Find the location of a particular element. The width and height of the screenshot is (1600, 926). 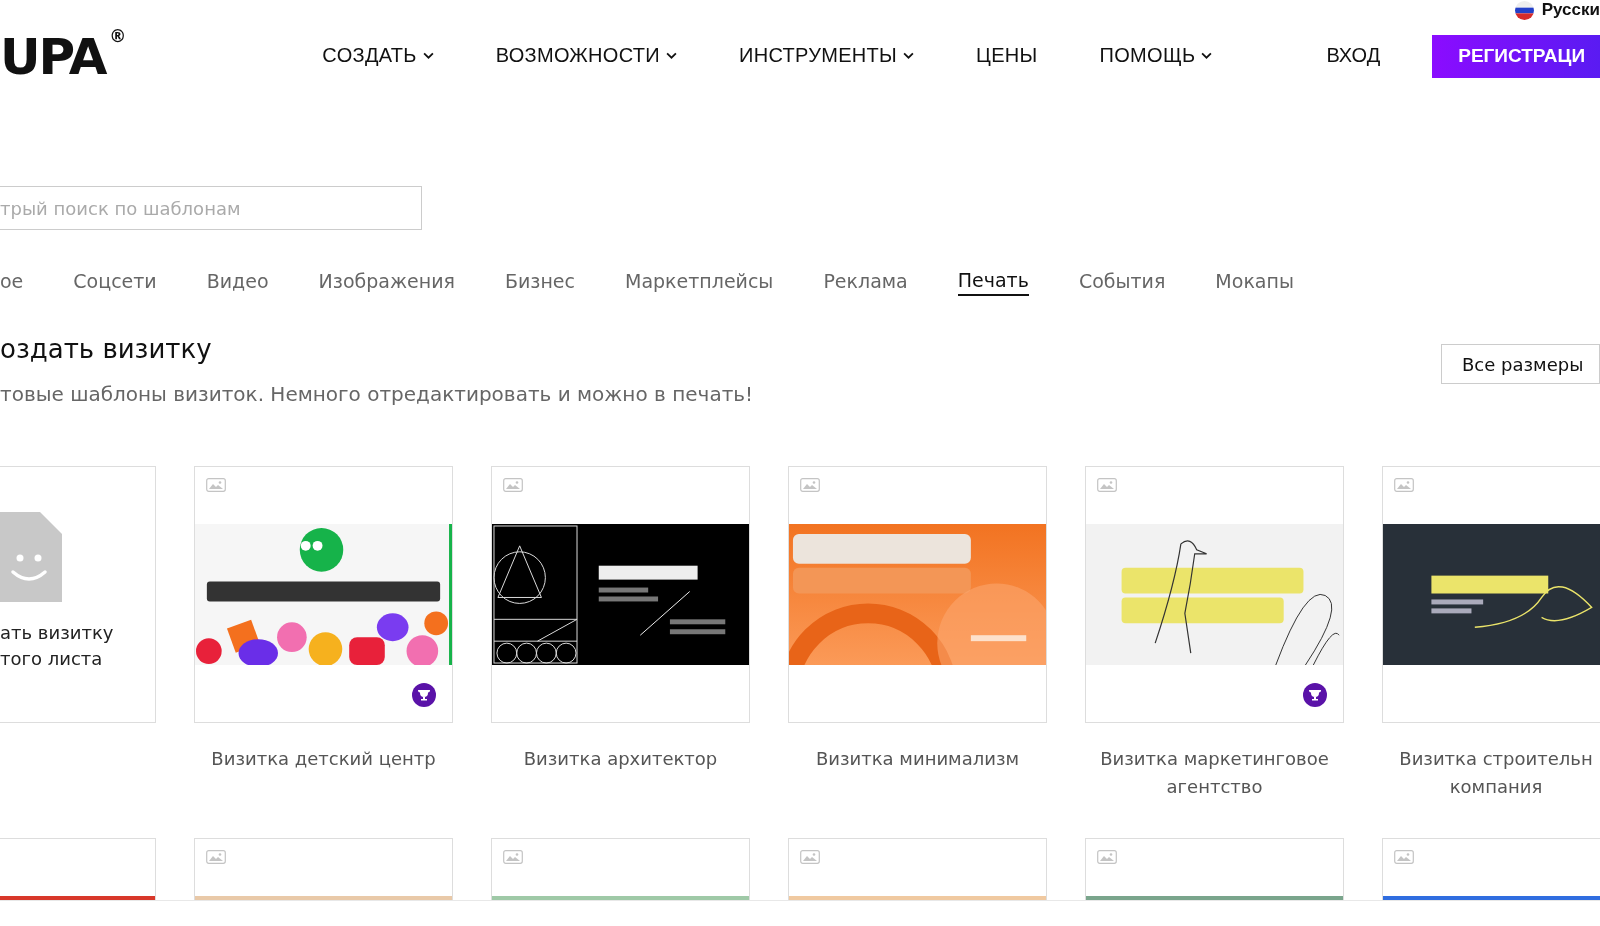

nav-menu-item: ПОМОЩЬ is located at coordinates (1156, 55).